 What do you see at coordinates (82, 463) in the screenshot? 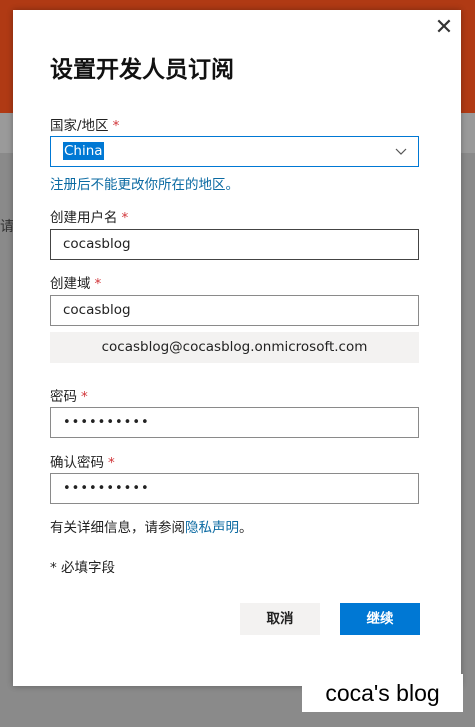
I see `confirm-password-label: 确认密码 *` at bounding box center [82, 463].